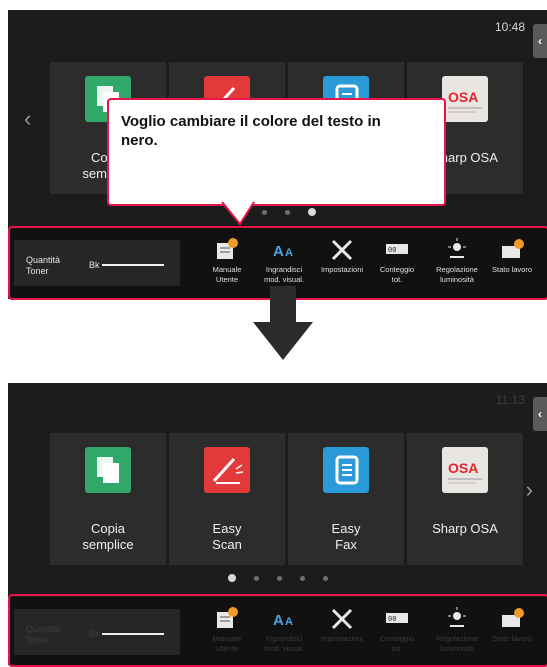  What do you see at coordinates (227, 470) in the screenshot?
I see `scan-icon` at bounding box center [227, 470].